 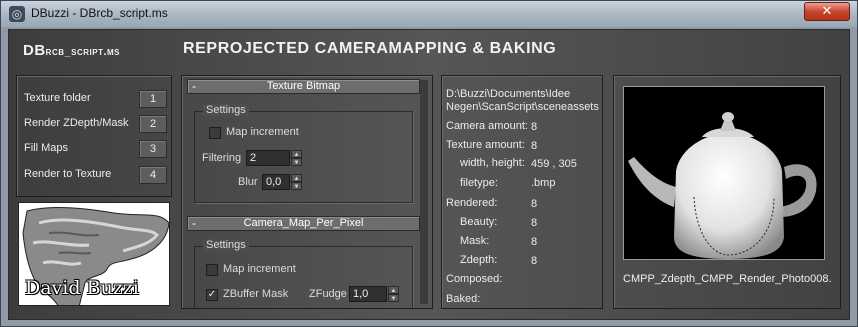 What do you see at coordinates (474, 279) in the screenshot?
I see `composed-label: Composed:` at bounding box center [474, 279].